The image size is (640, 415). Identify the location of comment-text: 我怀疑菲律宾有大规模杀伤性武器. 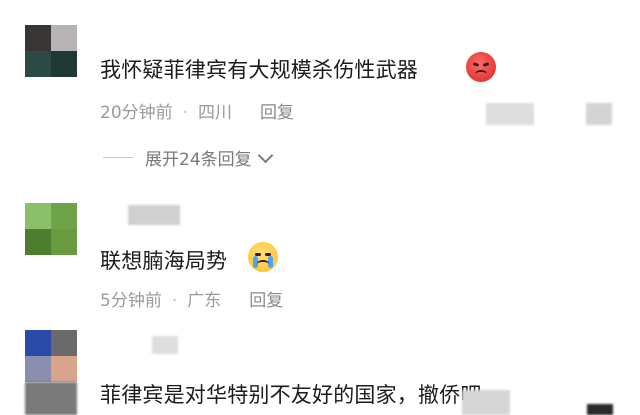
(259, 70).